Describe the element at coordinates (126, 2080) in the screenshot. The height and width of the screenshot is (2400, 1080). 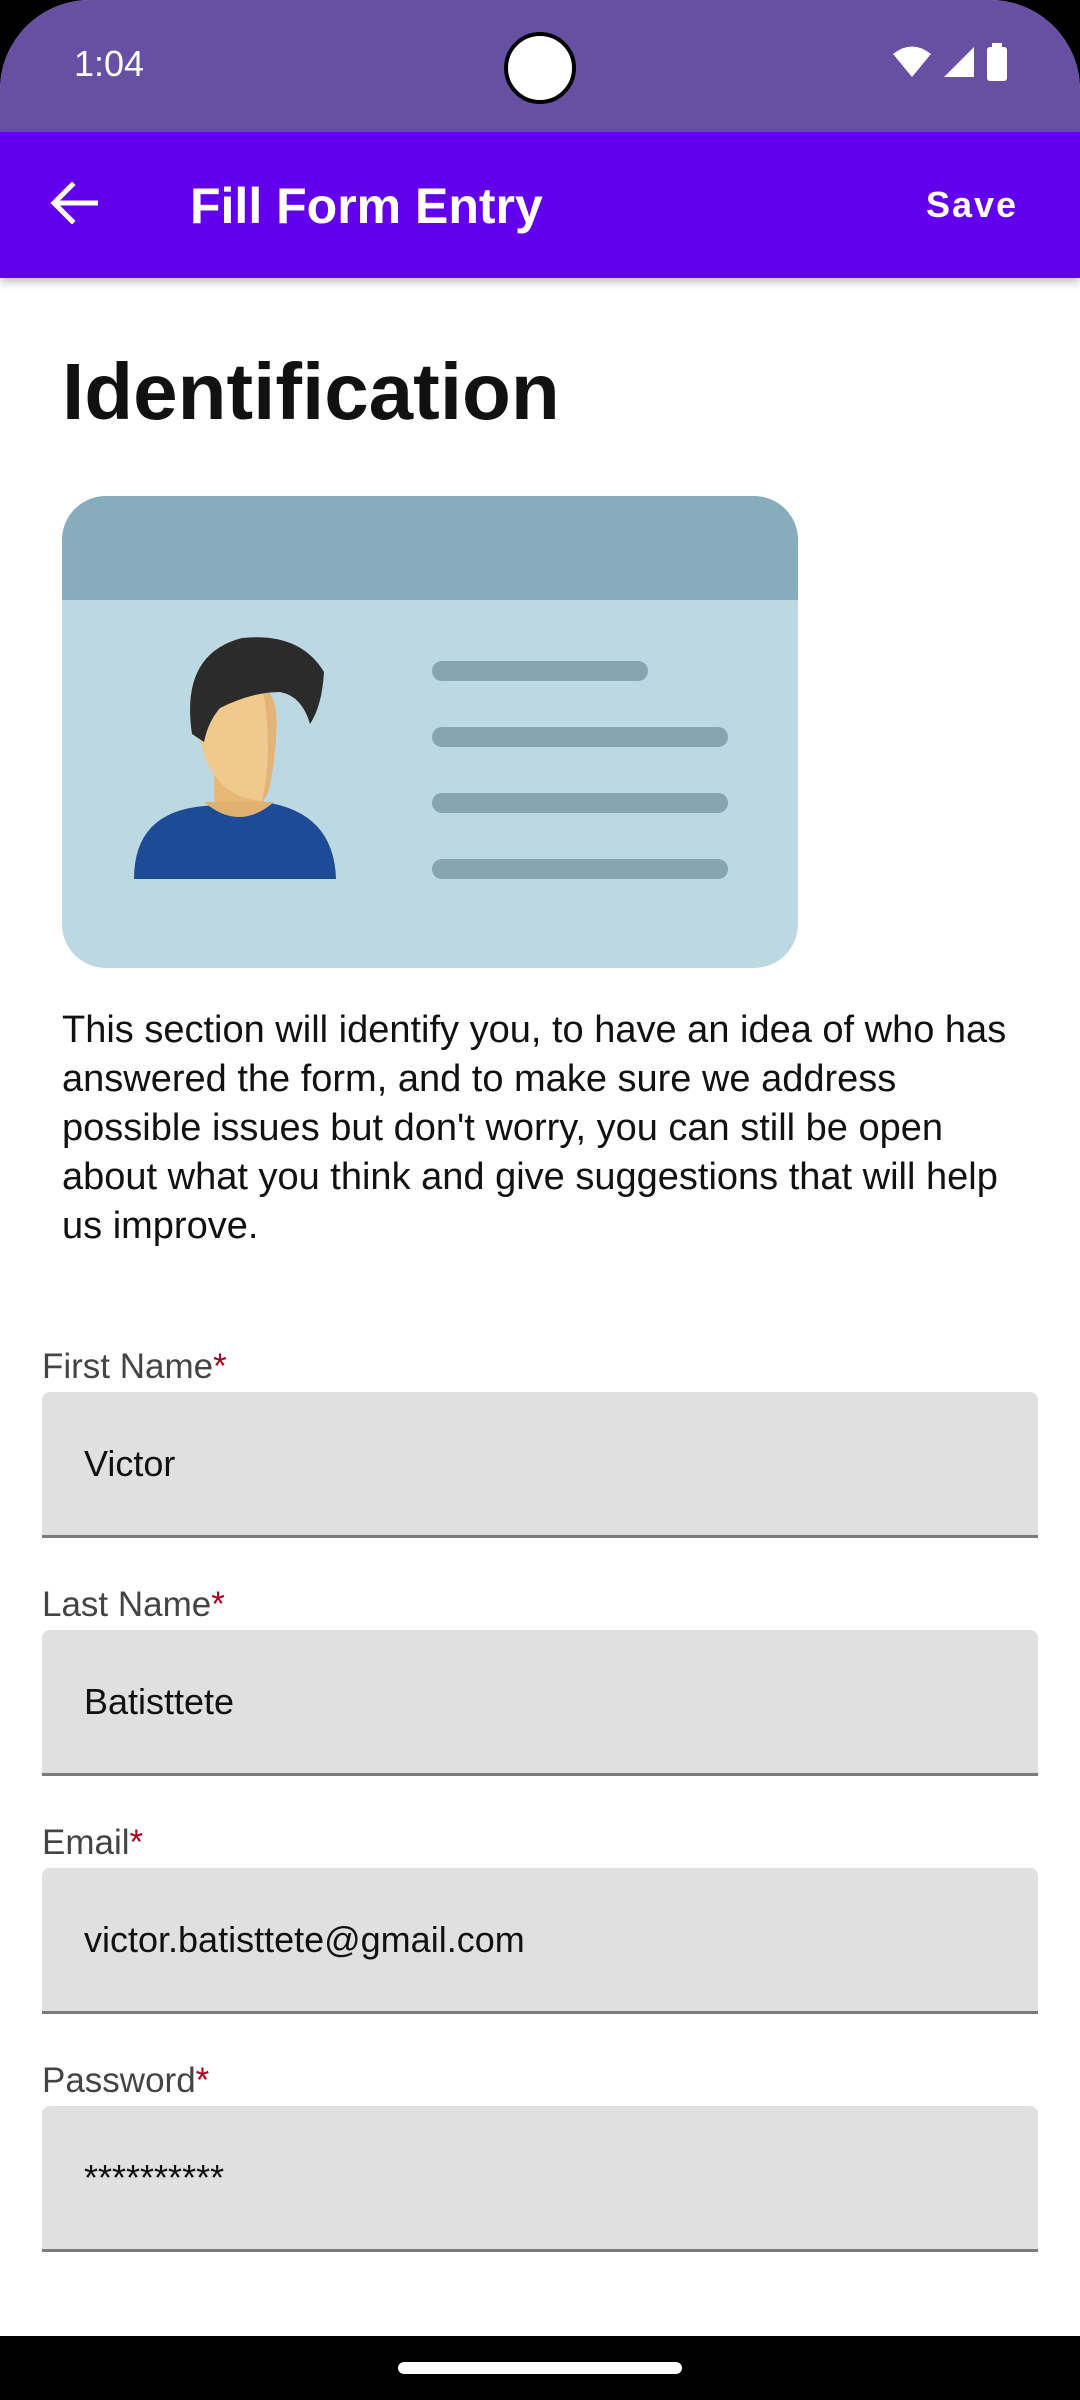
I see `field-label: Password*` at that location.